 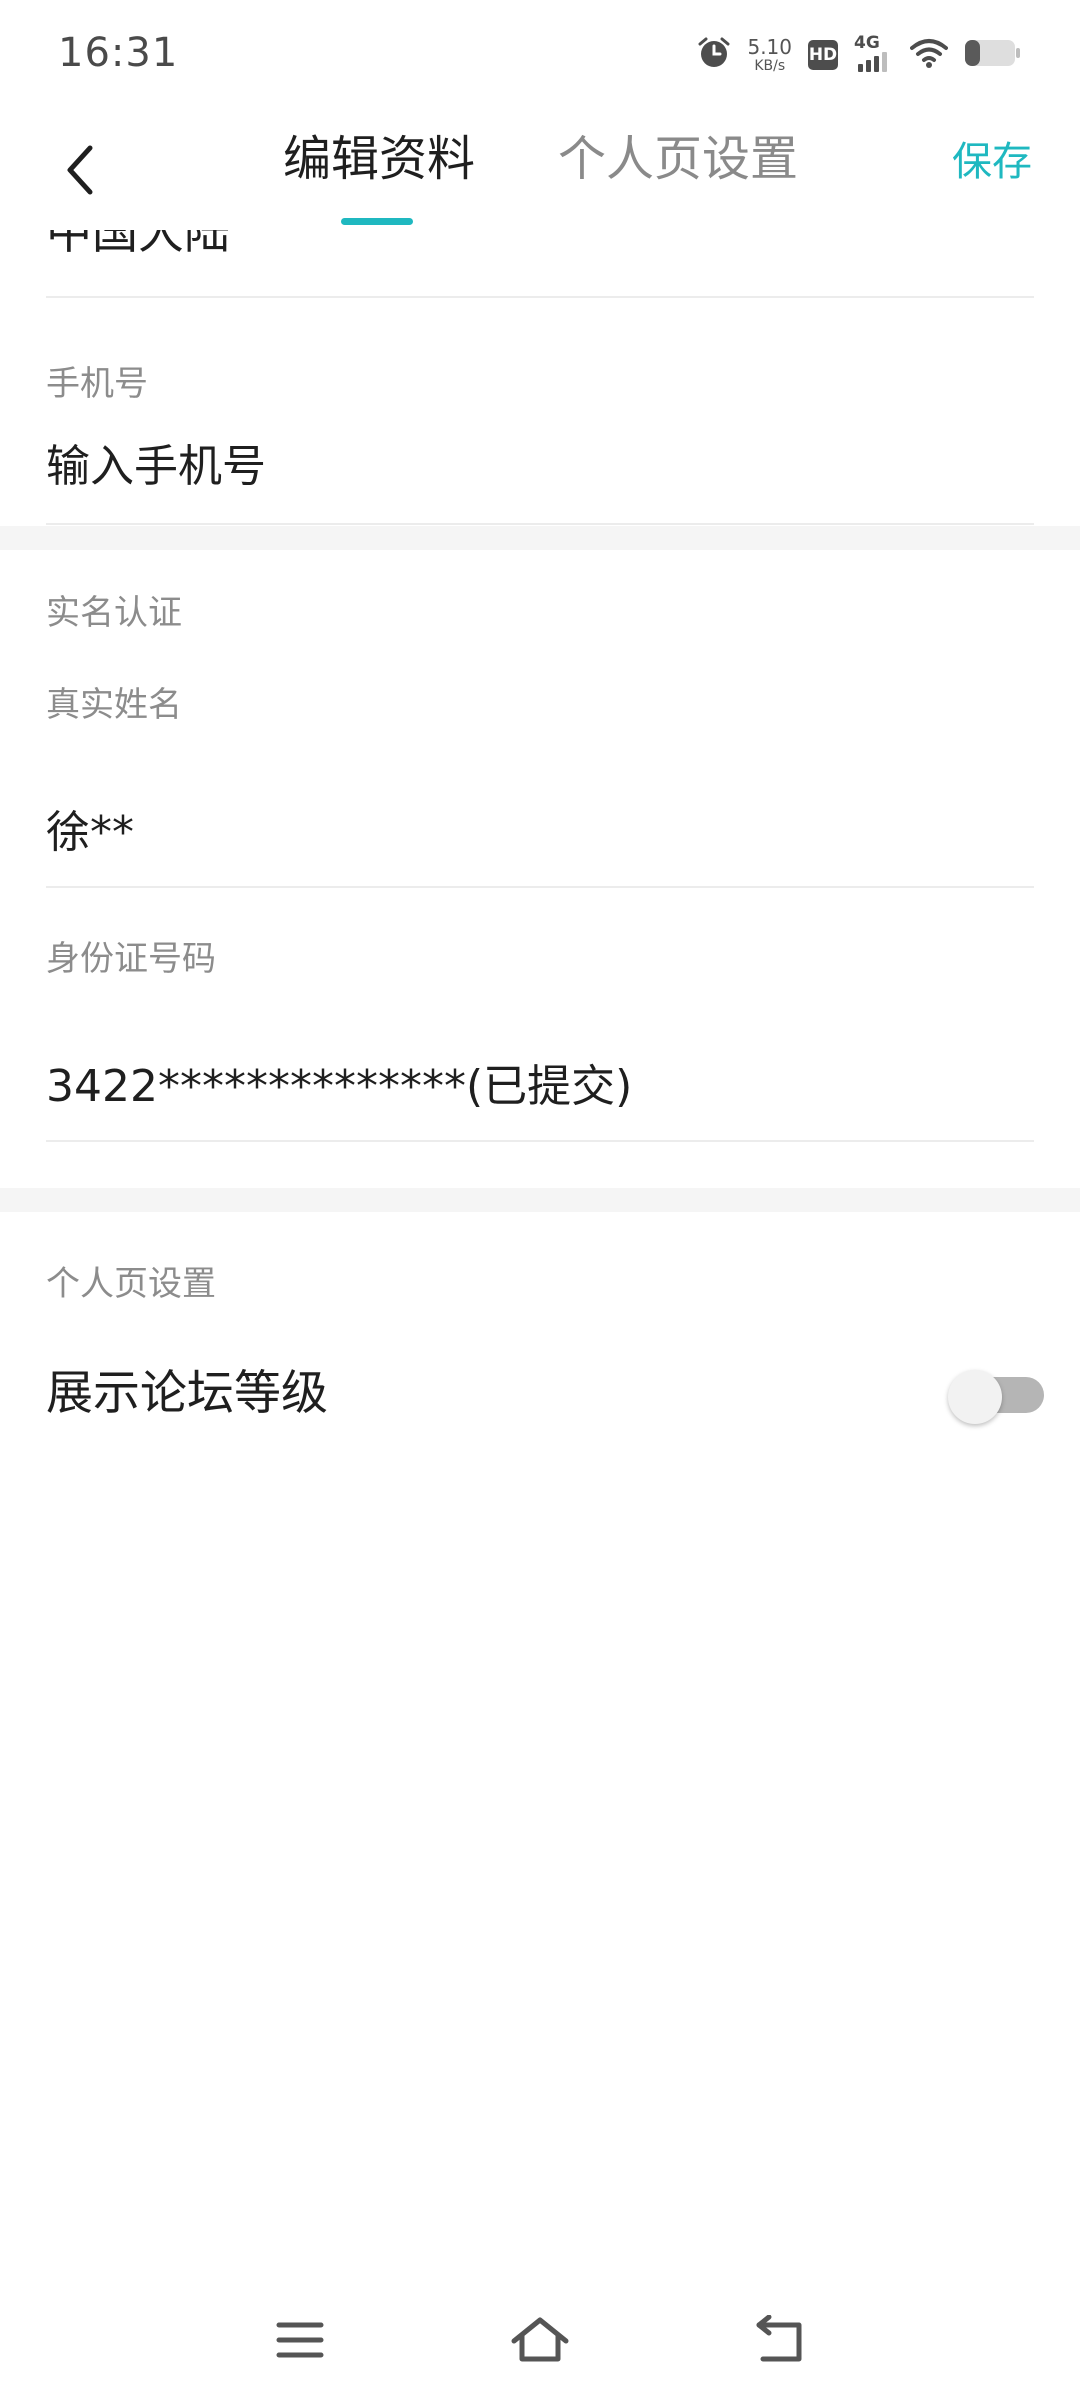 I want to click on network-speed-unit: KB/s, so click(x=770, y=66).